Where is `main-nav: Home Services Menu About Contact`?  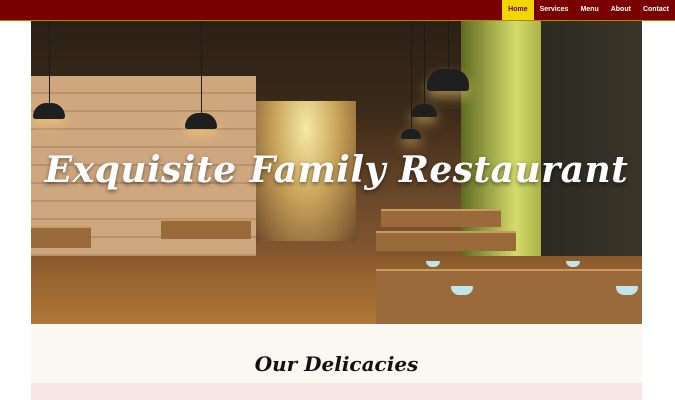
main-nav: Home Services Menu About Contact is located at coordinates (588, 10).